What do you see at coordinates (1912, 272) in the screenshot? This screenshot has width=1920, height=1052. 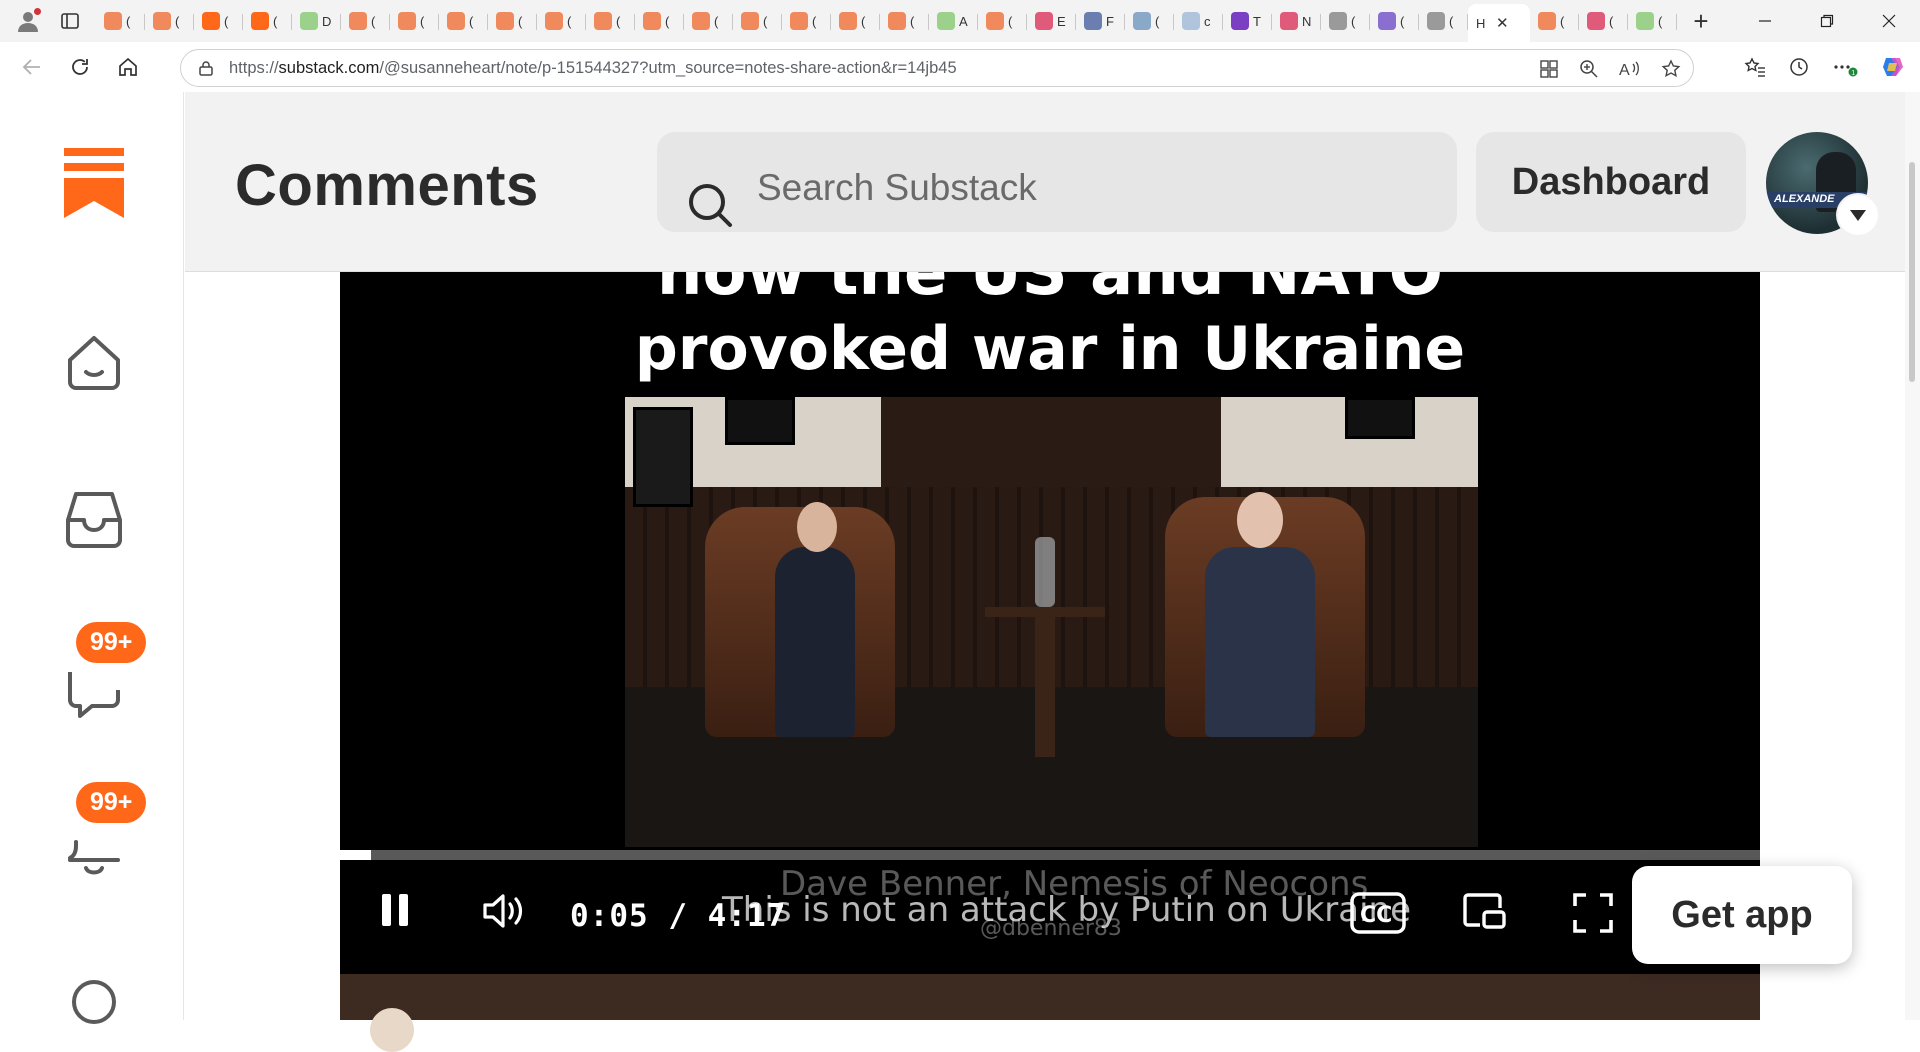 I see `scrollbar-thumb` at bounding box center [1912, 272].